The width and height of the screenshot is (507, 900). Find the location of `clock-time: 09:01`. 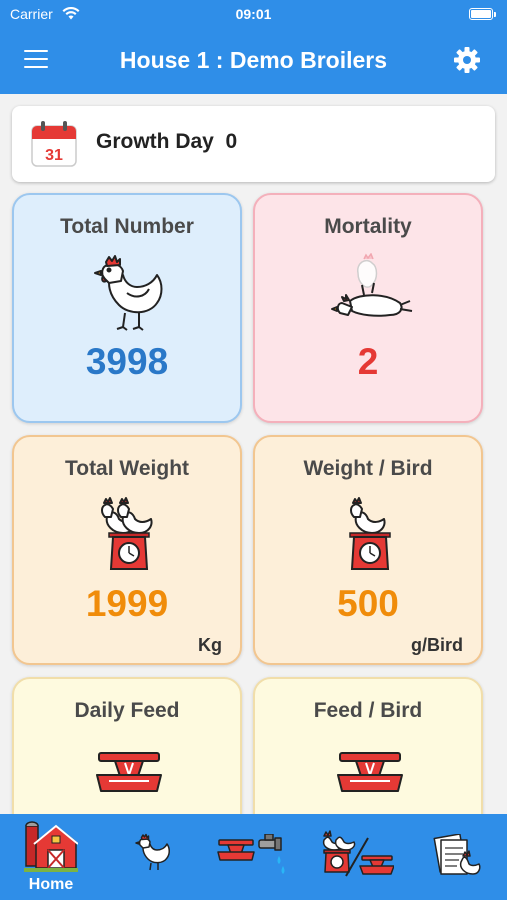

clock-time: 09:01 is located at coordinates (253, 14).